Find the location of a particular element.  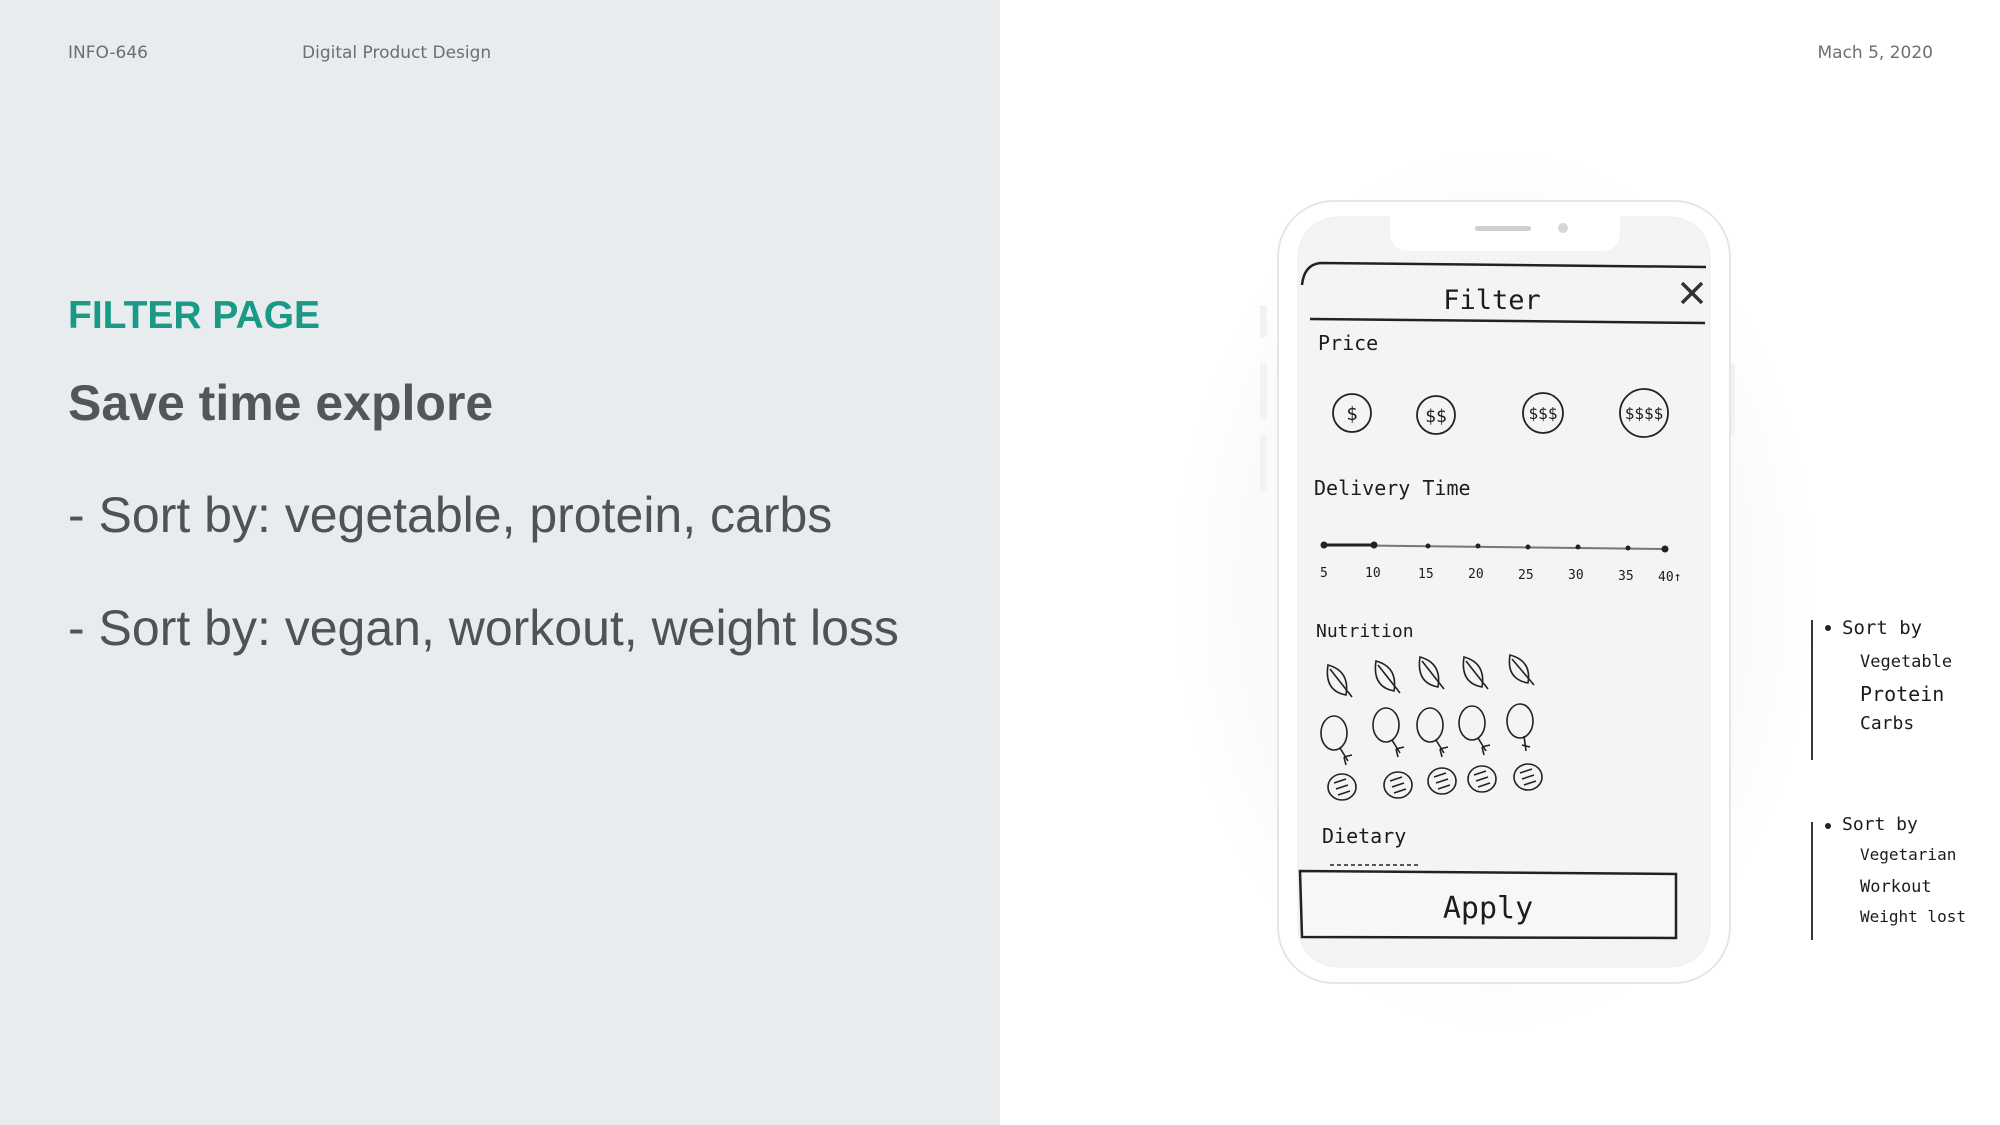

apply-button: Apply is located at coordinates (1488, 904).